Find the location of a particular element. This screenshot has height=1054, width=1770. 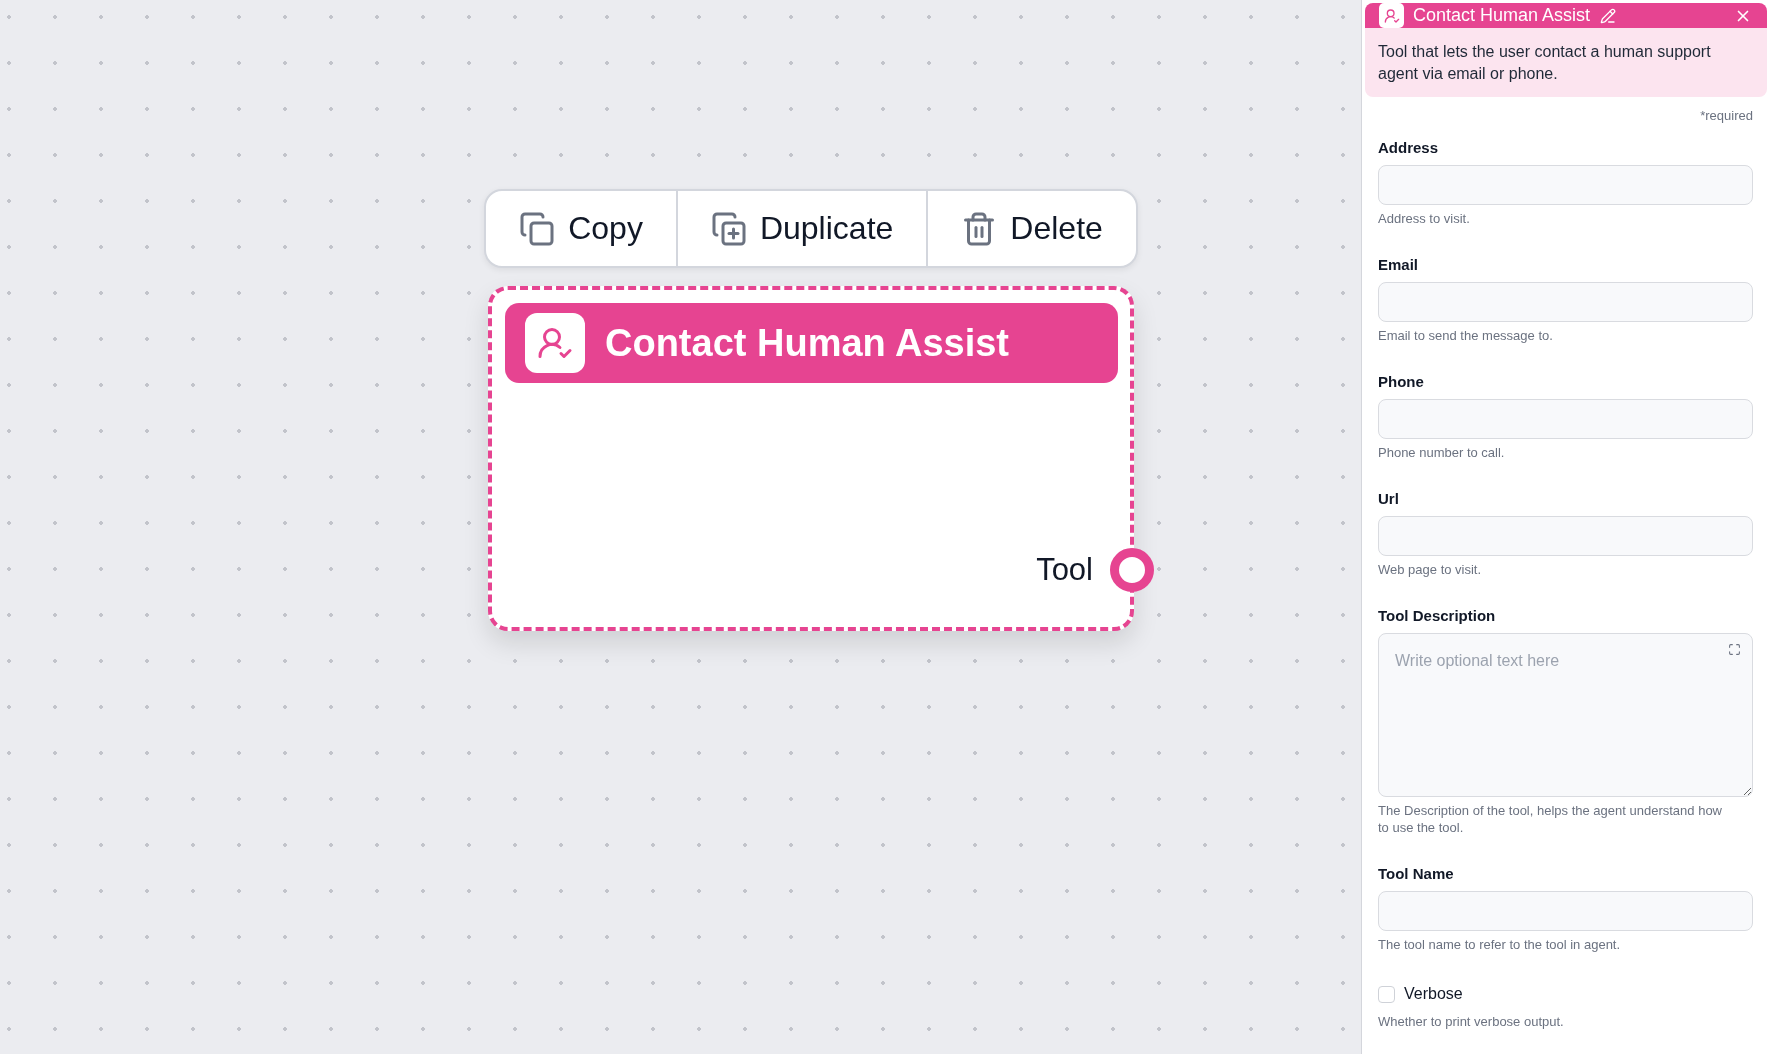

field-help: Web page to visit. is located at coordinates (1430, 569).